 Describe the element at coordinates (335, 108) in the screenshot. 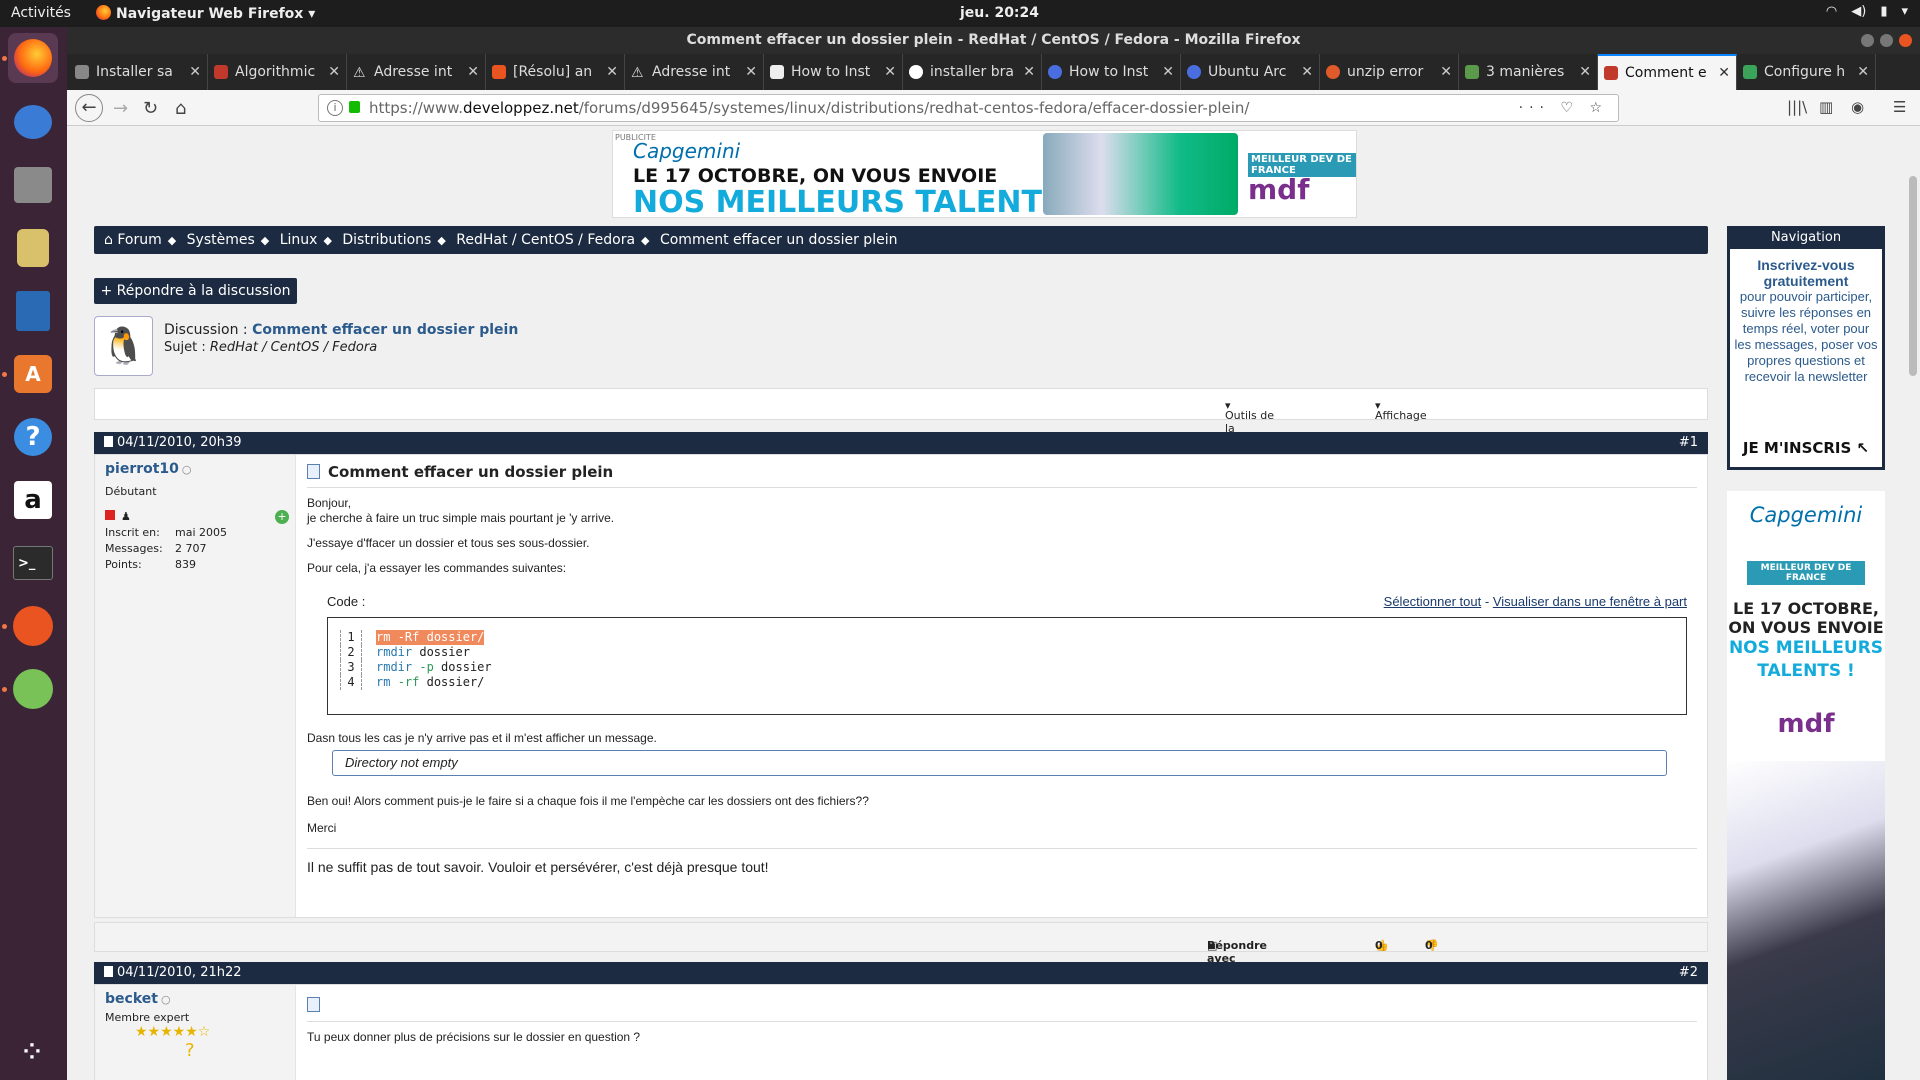

I see `info-icon: i` at that location.